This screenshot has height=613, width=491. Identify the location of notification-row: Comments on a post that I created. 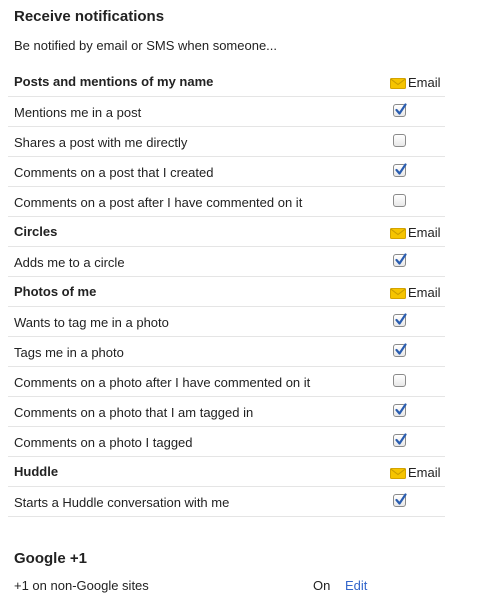
(226, 172).